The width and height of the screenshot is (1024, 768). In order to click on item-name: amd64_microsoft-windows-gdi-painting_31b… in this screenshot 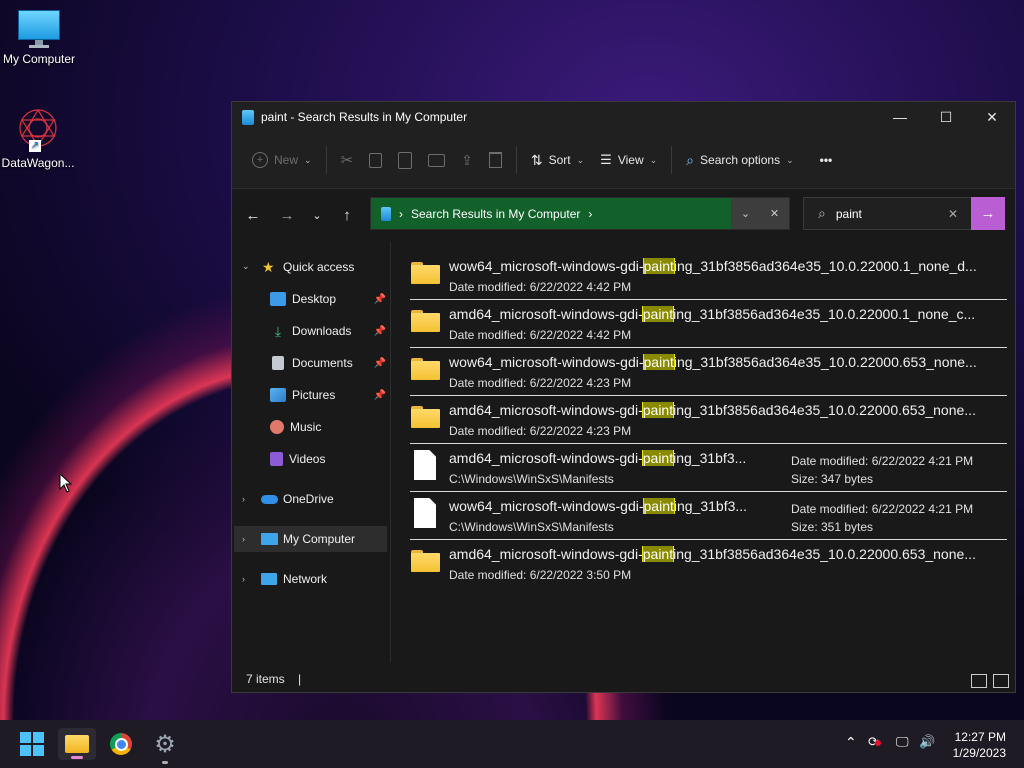, I will do `click(712, 314)`.